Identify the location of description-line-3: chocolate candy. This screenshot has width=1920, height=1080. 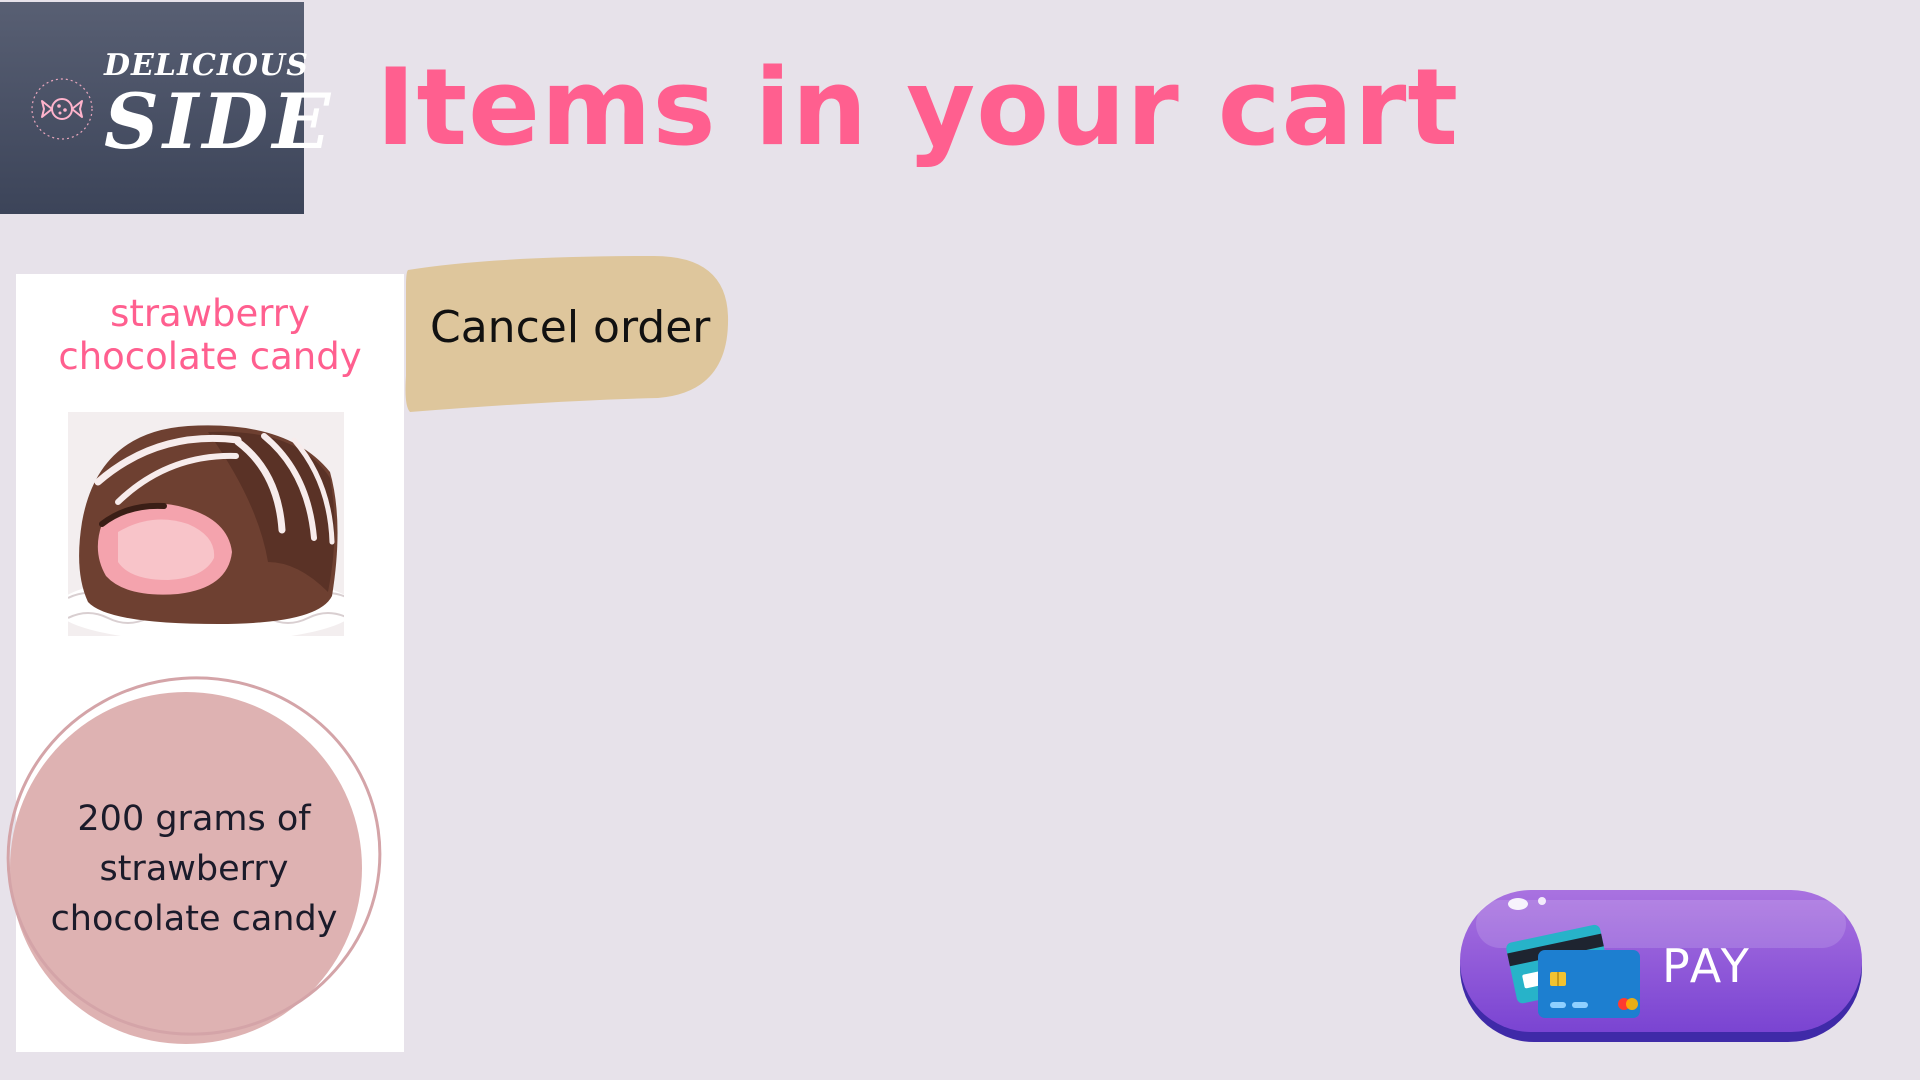
(194, 919).